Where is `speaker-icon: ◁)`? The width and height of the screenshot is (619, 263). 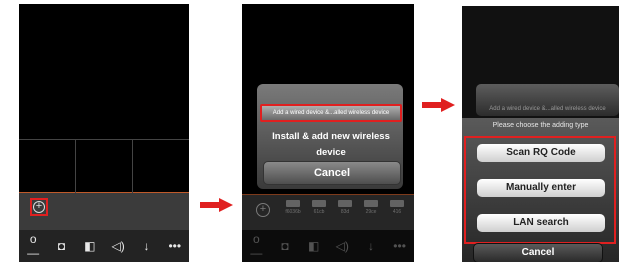 speaker-icon: ◁) is located at coordinates (118, 246).